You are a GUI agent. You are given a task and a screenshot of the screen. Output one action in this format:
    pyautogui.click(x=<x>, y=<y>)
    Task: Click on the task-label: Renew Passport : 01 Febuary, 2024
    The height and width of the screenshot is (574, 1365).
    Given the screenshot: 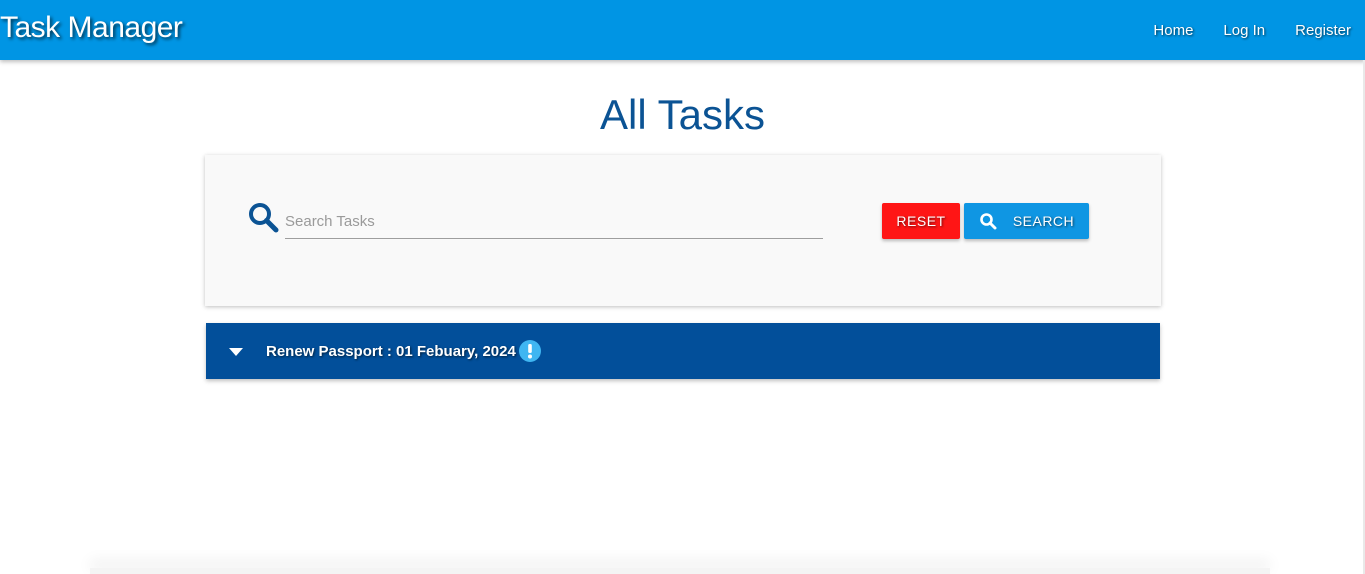 What is the action you would take?
    pyautogui.click(x=391, y=351)
    